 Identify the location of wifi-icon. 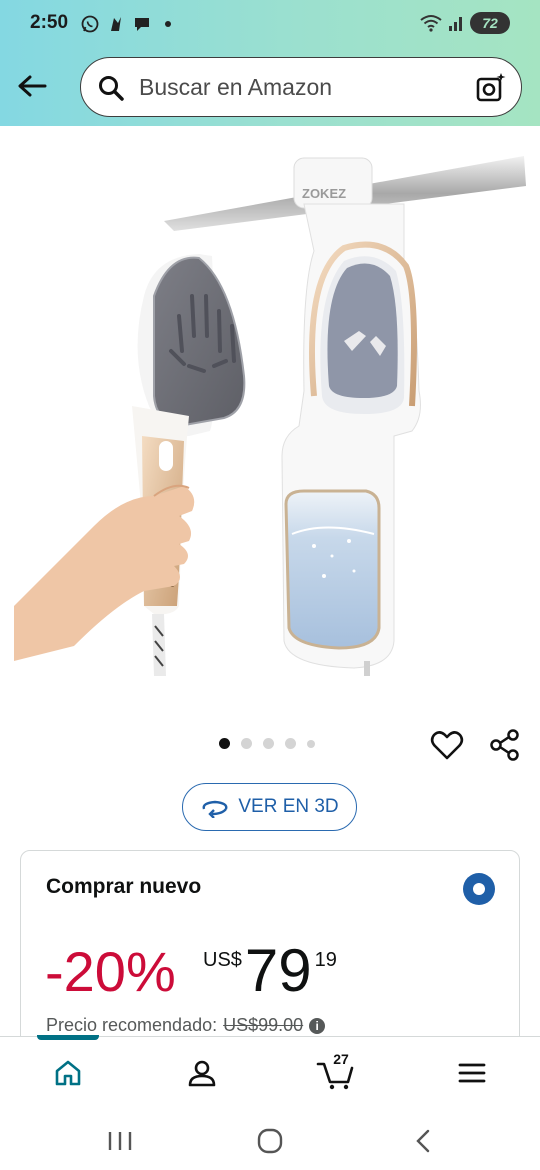
(431, 23).